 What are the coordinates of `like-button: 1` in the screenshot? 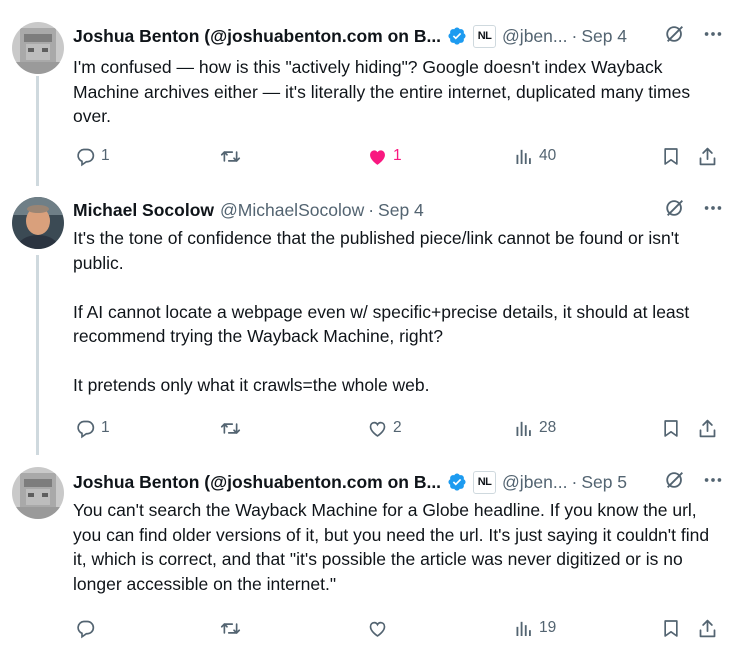 It's located at (384, 156).